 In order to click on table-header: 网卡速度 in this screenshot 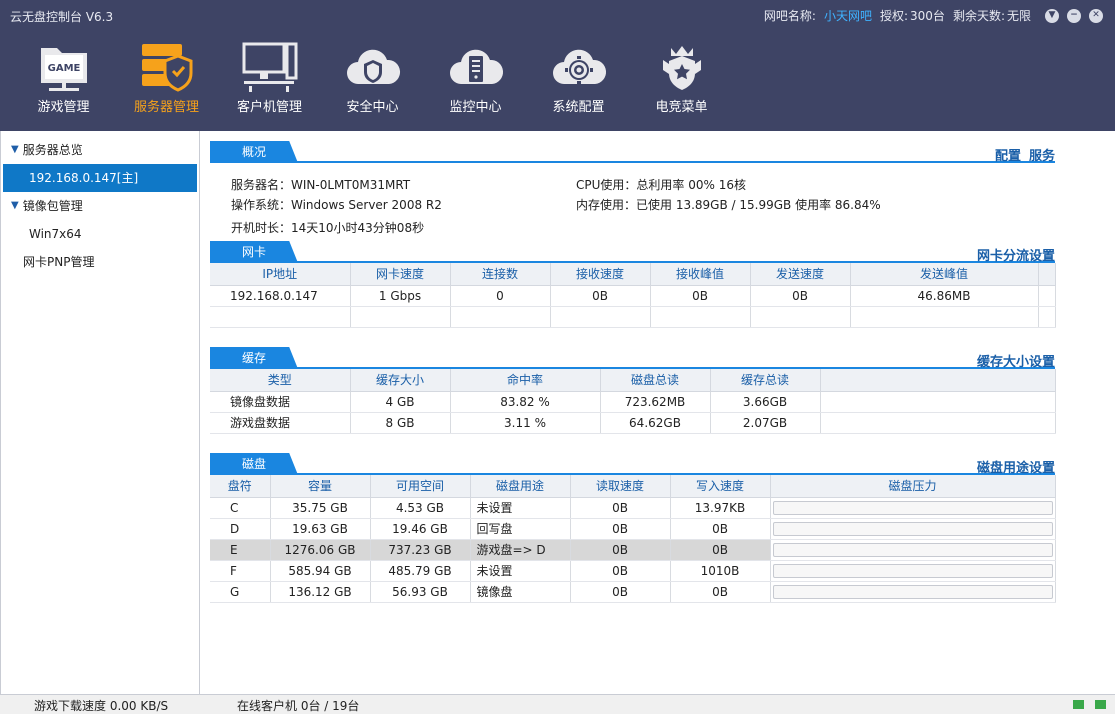, I will do `click(400, 274)`.